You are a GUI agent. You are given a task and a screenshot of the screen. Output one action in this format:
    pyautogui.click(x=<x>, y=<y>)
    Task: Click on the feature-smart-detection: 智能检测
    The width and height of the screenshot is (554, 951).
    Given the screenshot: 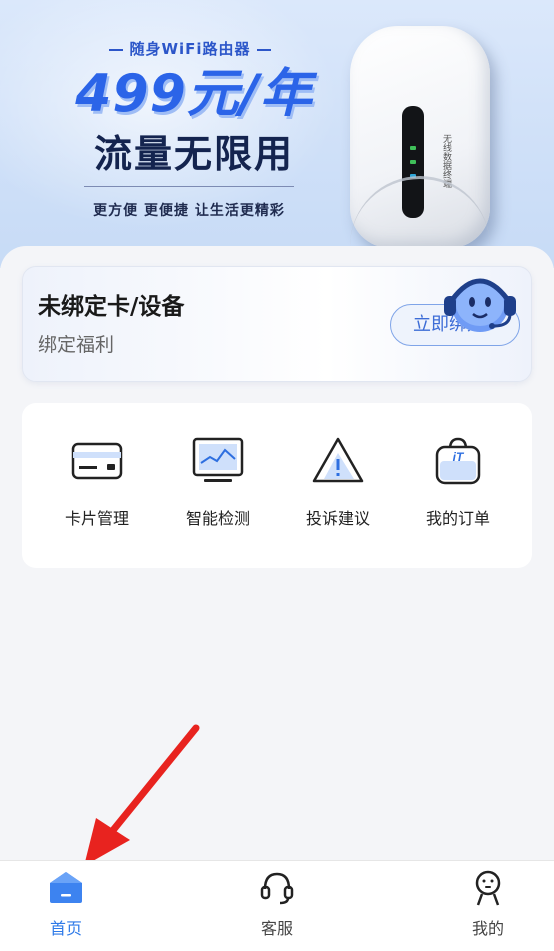 What is the action you would take?
    pyautogui.click(x=218, y=488)
    